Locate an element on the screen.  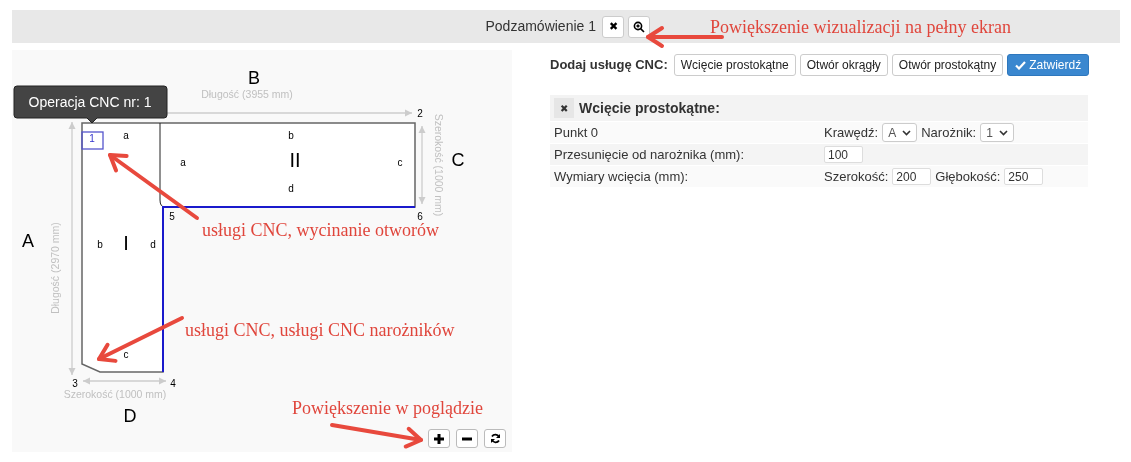
select-field: 1 is located at coordinates (997, 132).